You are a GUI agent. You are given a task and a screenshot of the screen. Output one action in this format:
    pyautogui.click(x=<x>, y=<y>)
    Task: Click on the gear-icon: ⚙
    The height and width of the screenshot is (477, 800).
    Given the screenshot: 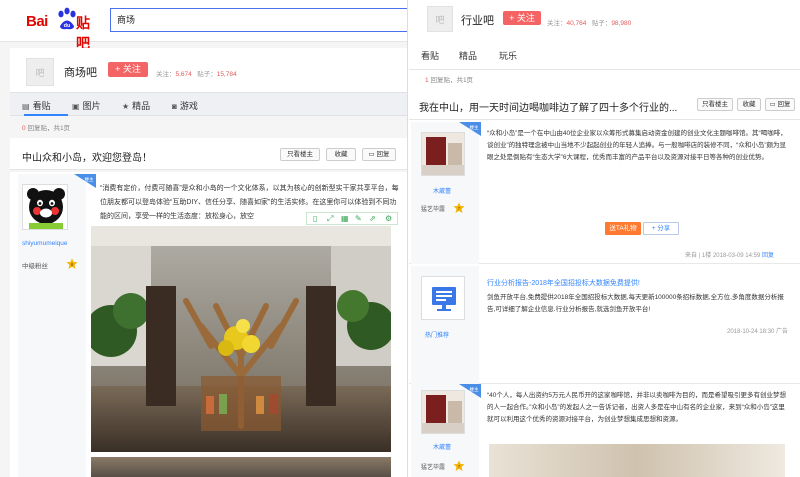 What is the action you would take?
    pyautogui.click(x=388, y=218)
    